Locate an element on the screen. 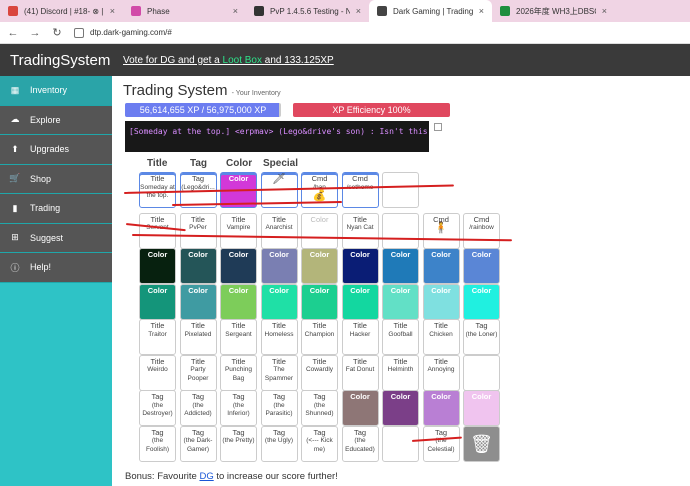  cmd-item: Cmd/sethome is located at coordinates (360, 190).